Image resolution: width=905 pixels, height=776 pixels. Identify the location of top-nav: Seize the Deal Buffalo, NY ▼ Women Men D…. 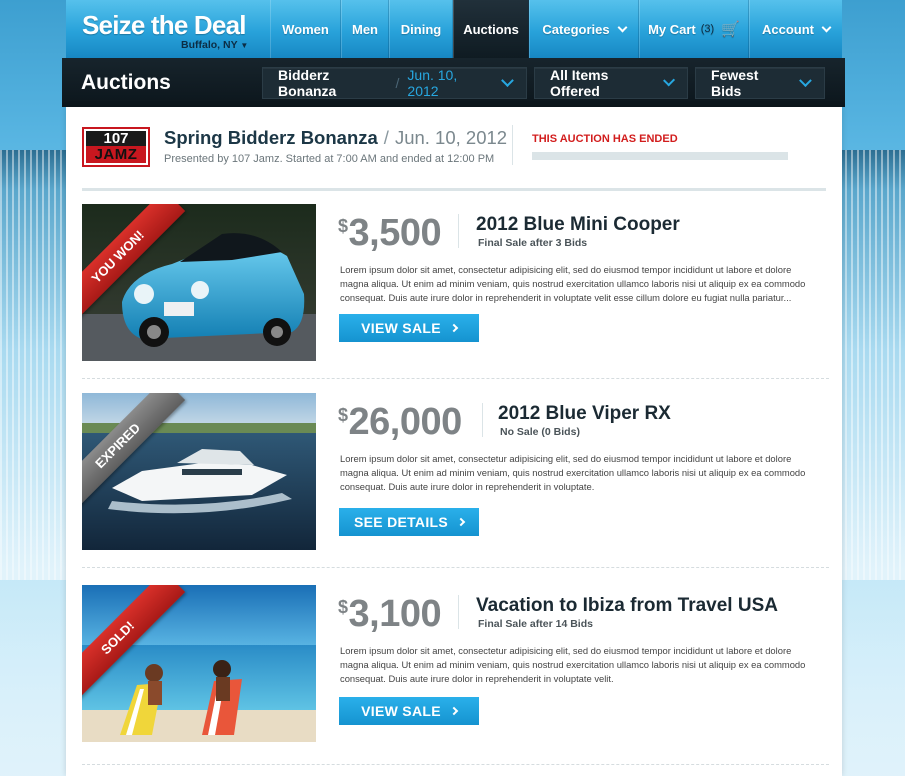
(454, 29).